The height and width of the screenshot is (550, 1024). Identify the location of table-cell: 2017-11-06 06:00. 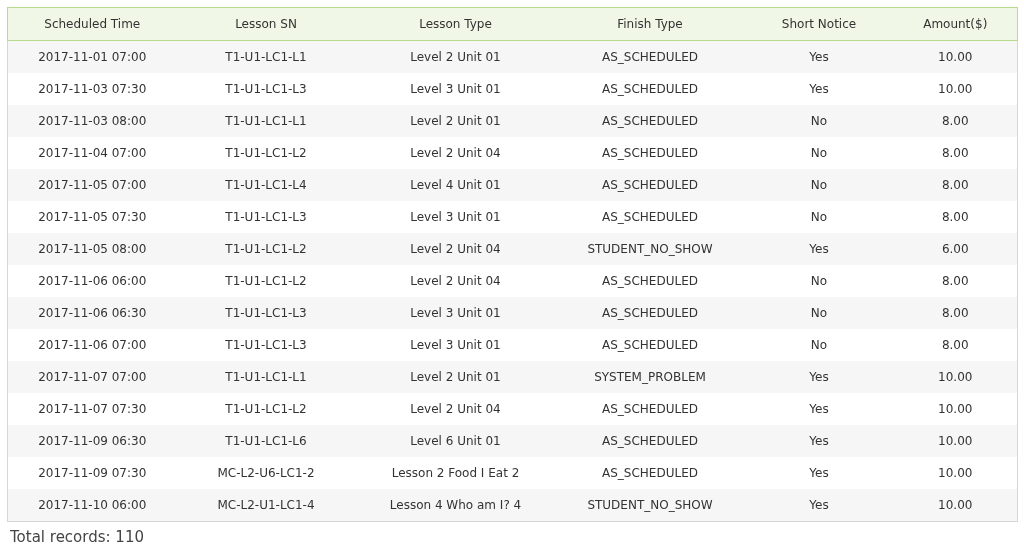
(92, 281).